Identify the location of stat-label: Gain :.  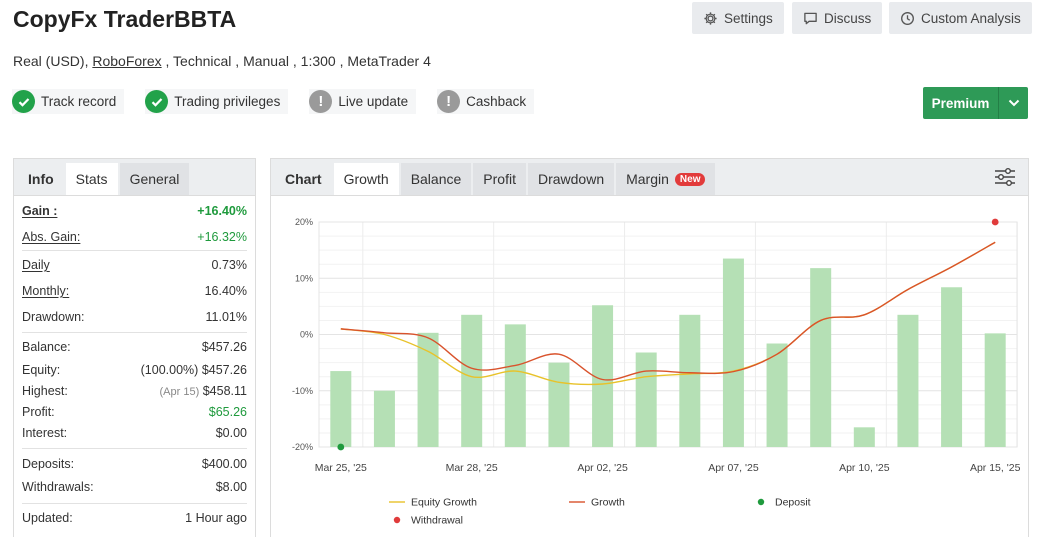
(39, 211).